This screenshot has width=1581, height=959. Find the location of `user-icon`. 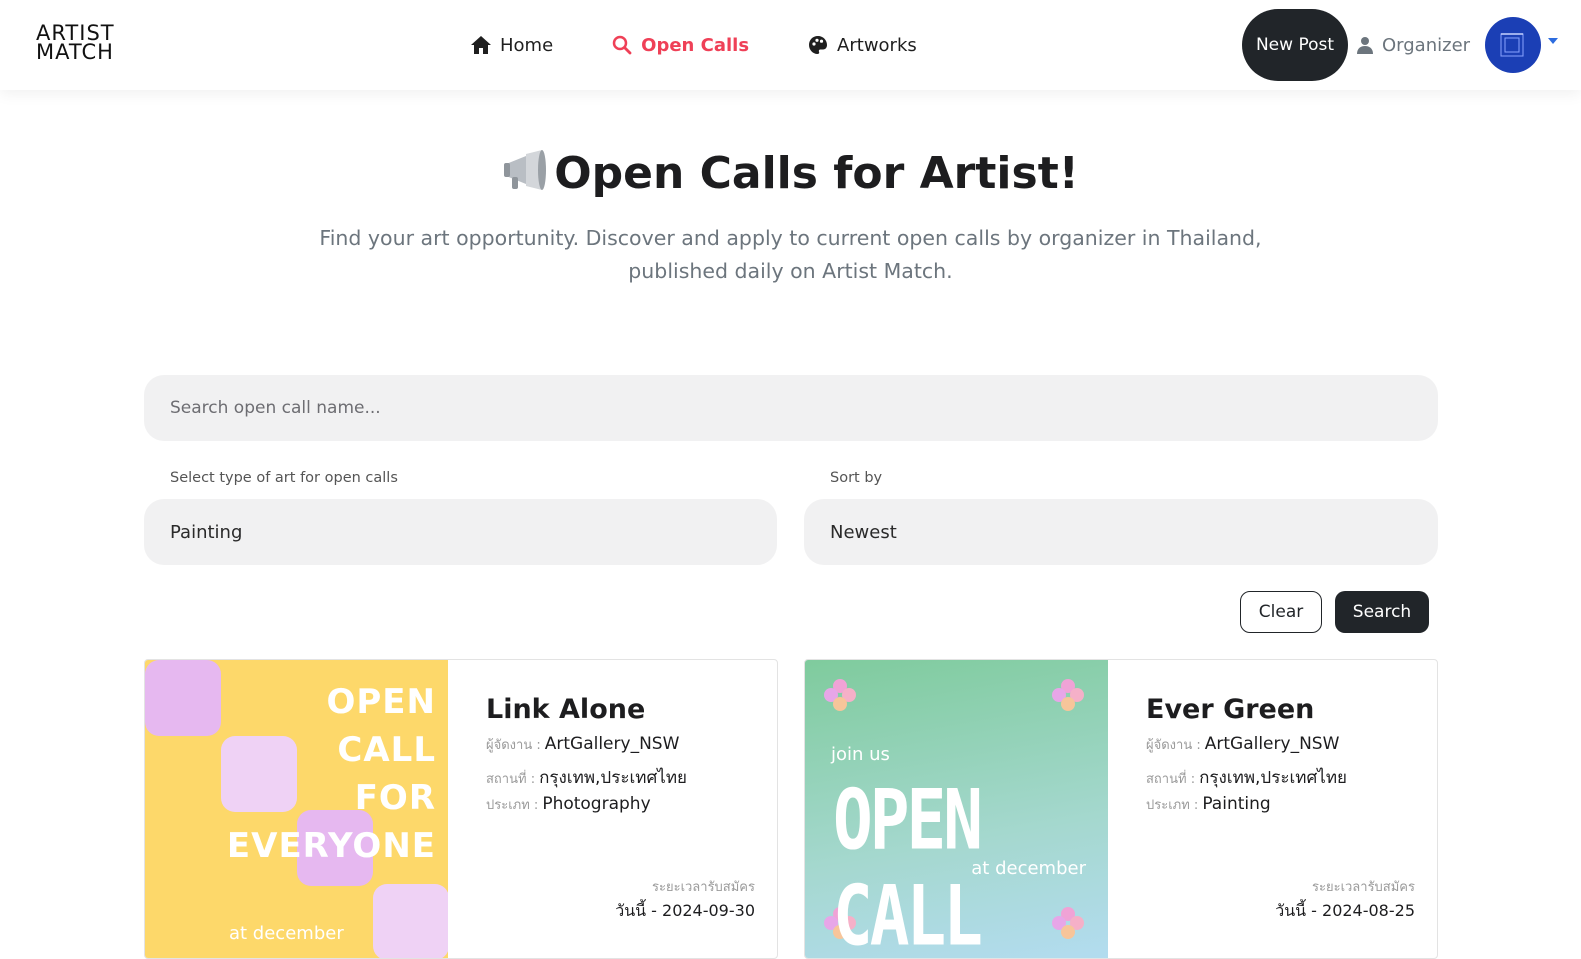

user-icon is located at coordinates (1365, 45).